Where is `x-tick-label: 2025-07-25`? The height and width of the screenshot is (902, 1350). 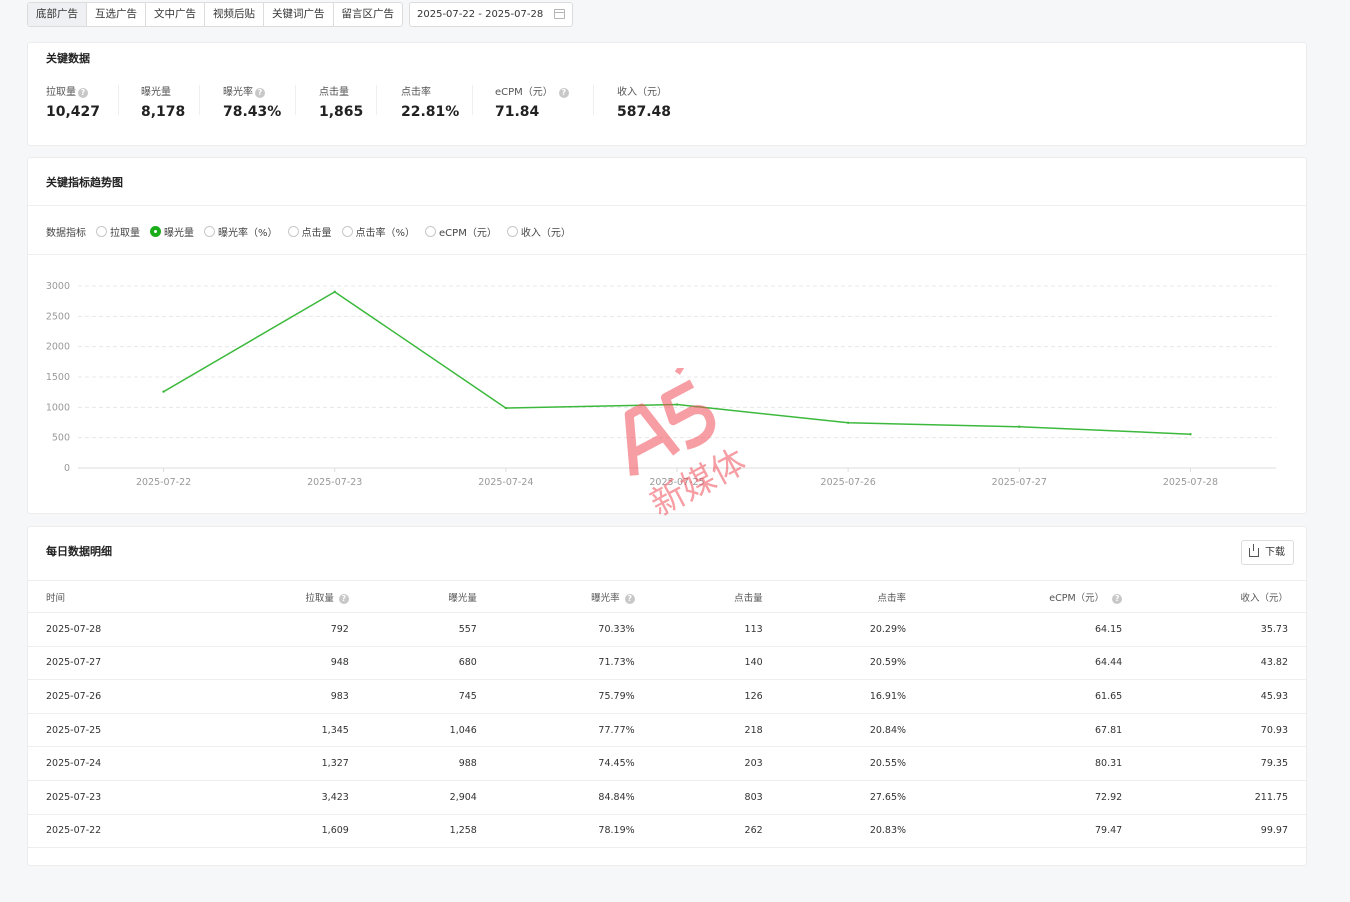
x-tick-label: 2025-07-25 is located at coordinates (676, 482).